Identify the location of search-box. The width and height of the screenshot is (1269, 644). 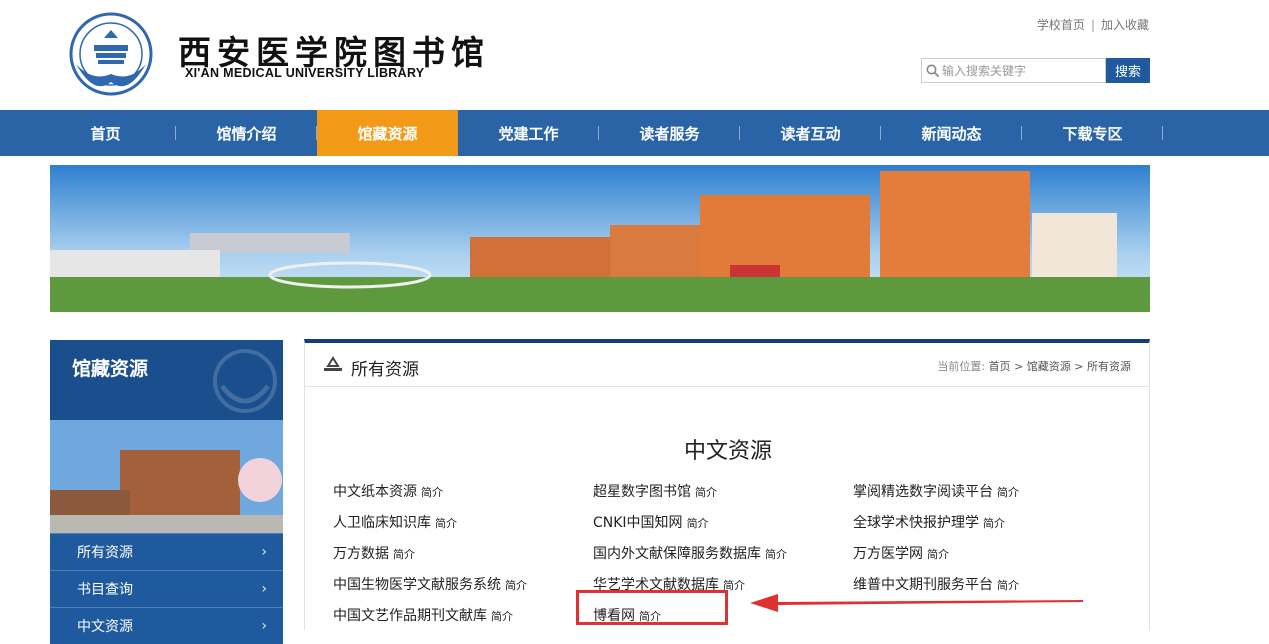
(1013, 70).